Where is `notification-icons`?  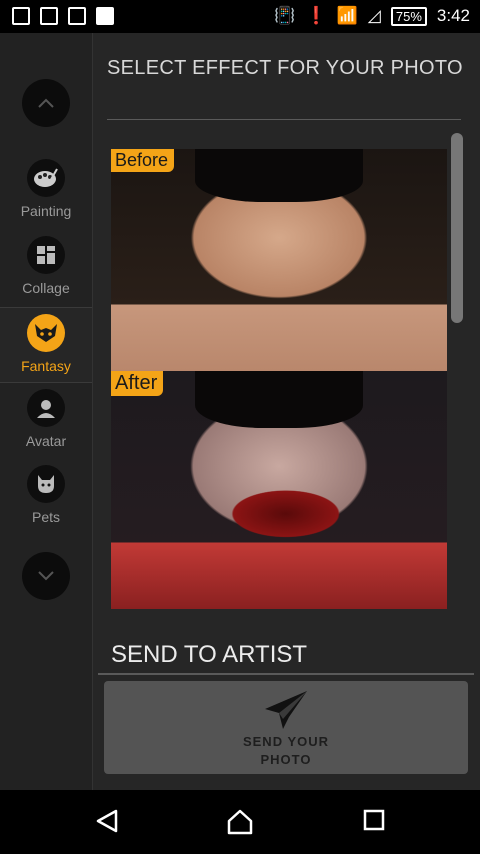 notification-icons is located at coordinates (63, 16).